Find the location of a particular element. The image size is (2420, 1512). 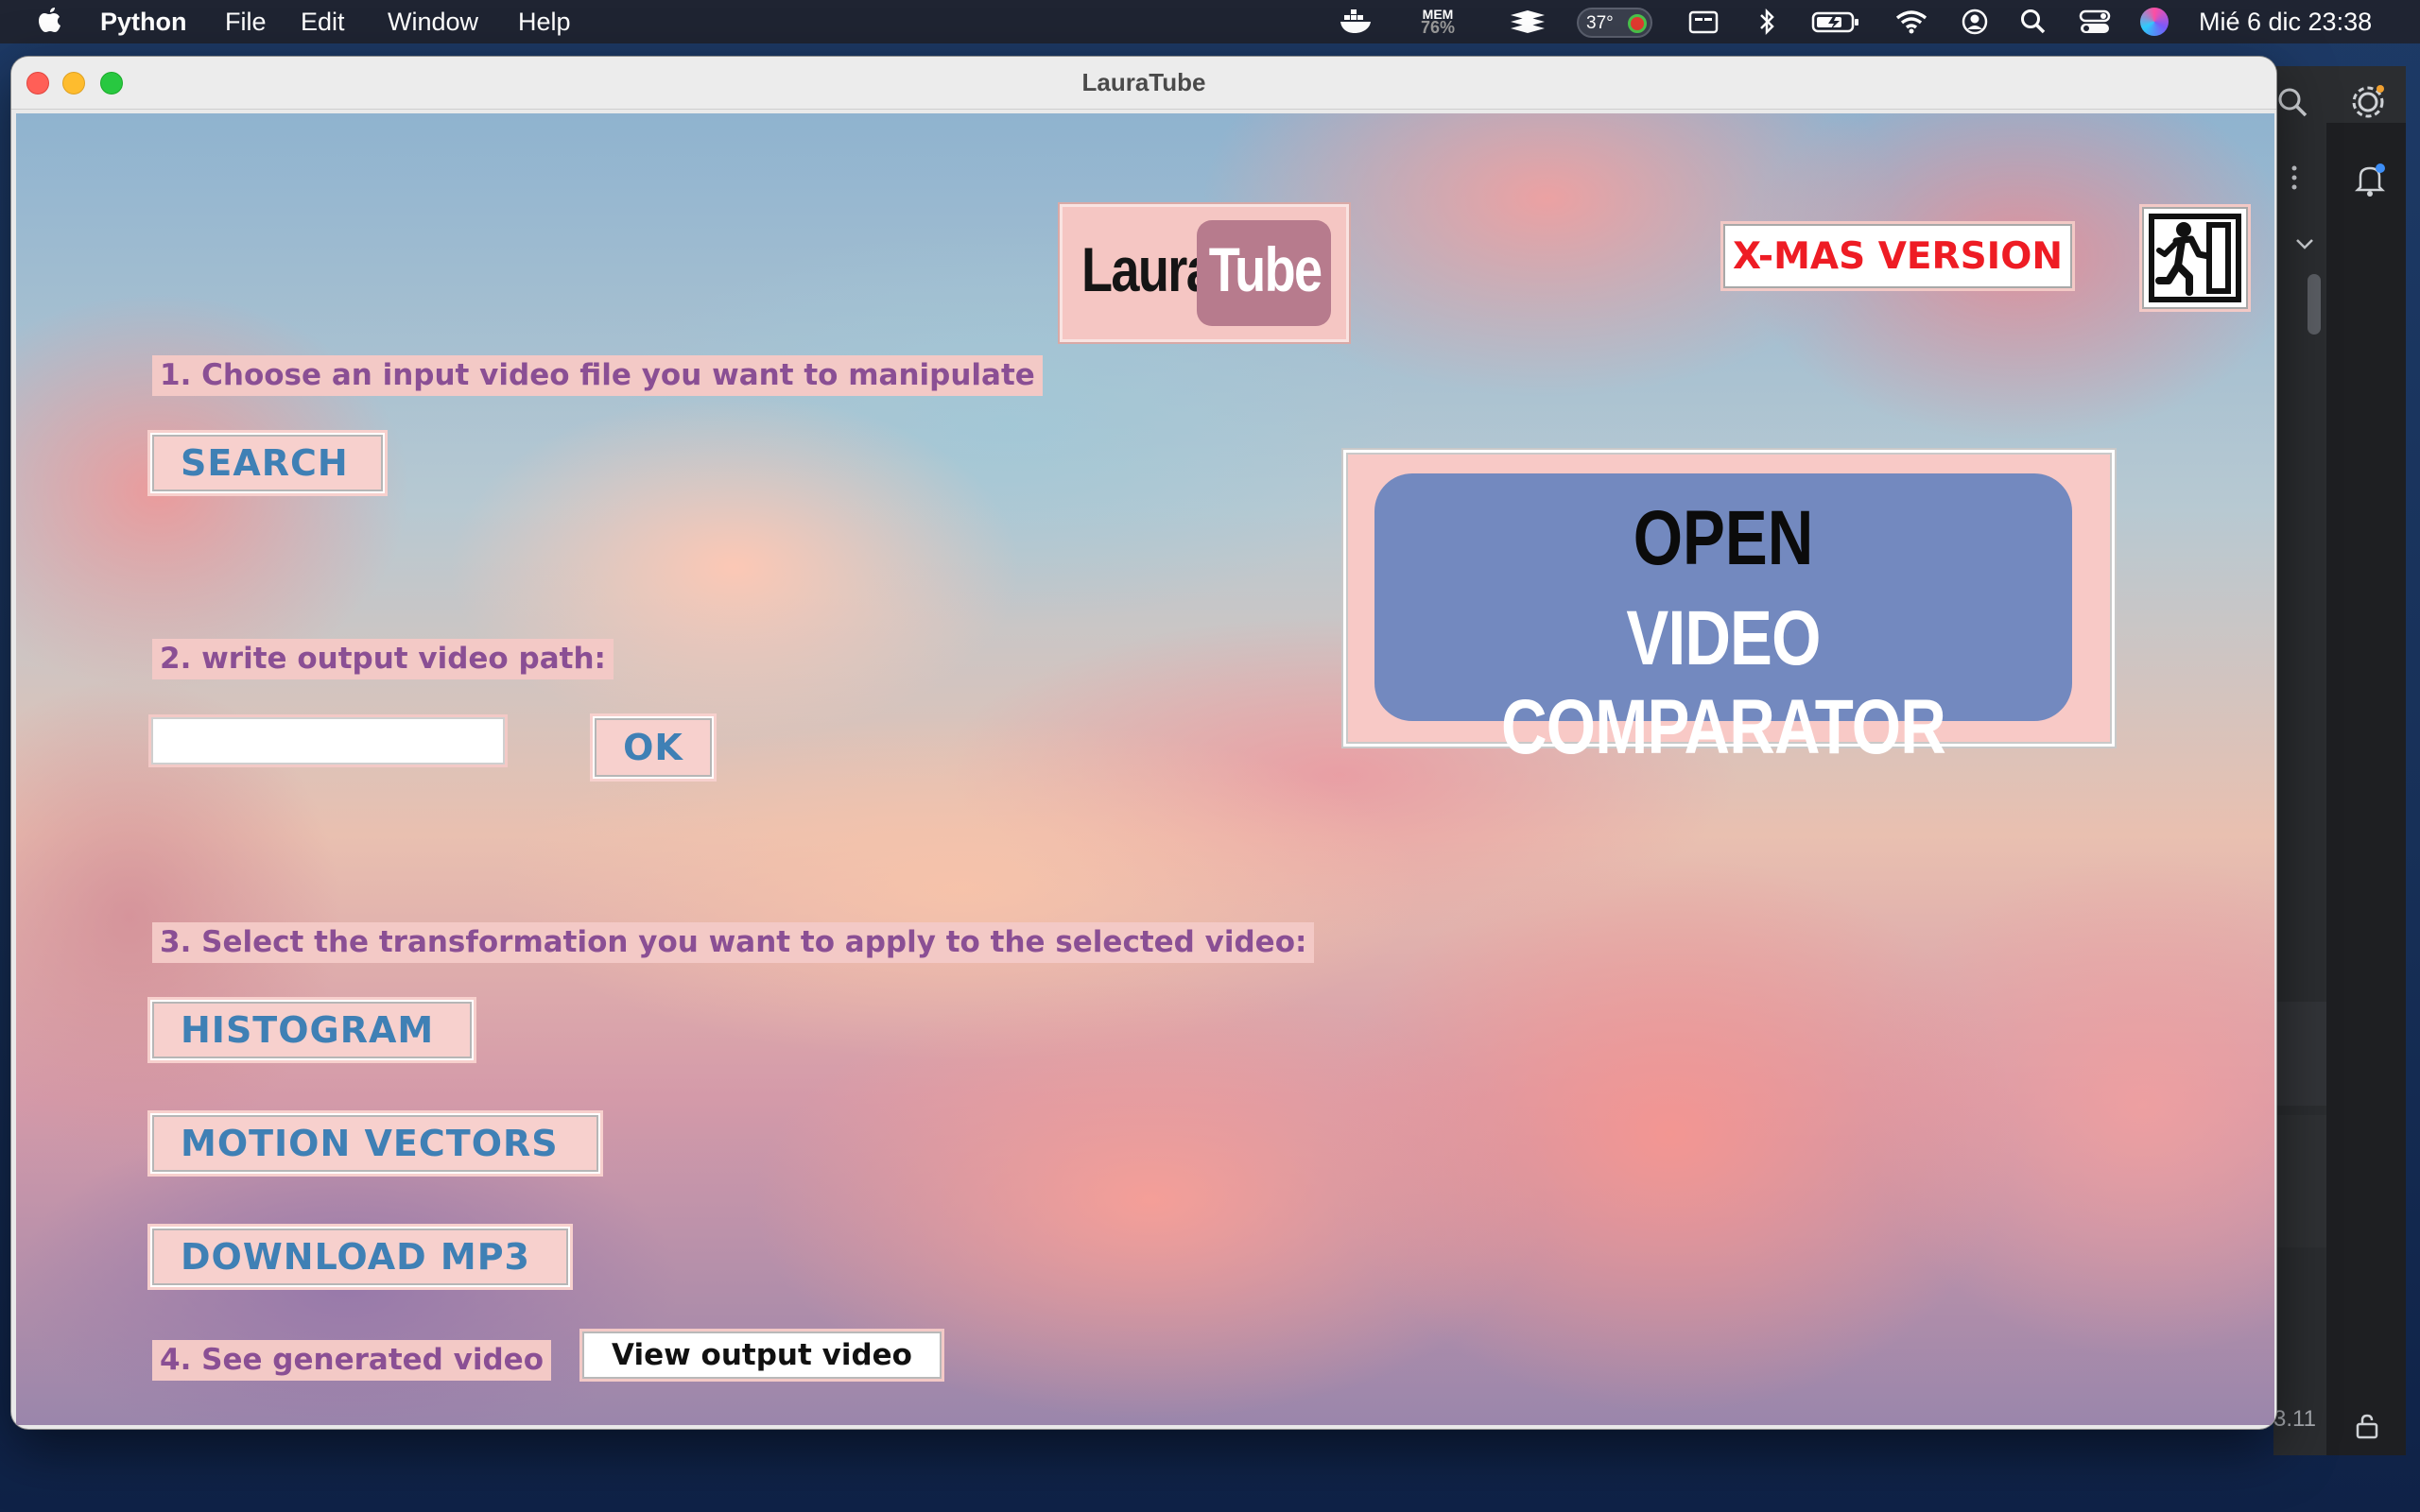

background-ide-window: 3.11 is located at coordinates (2339, 760).